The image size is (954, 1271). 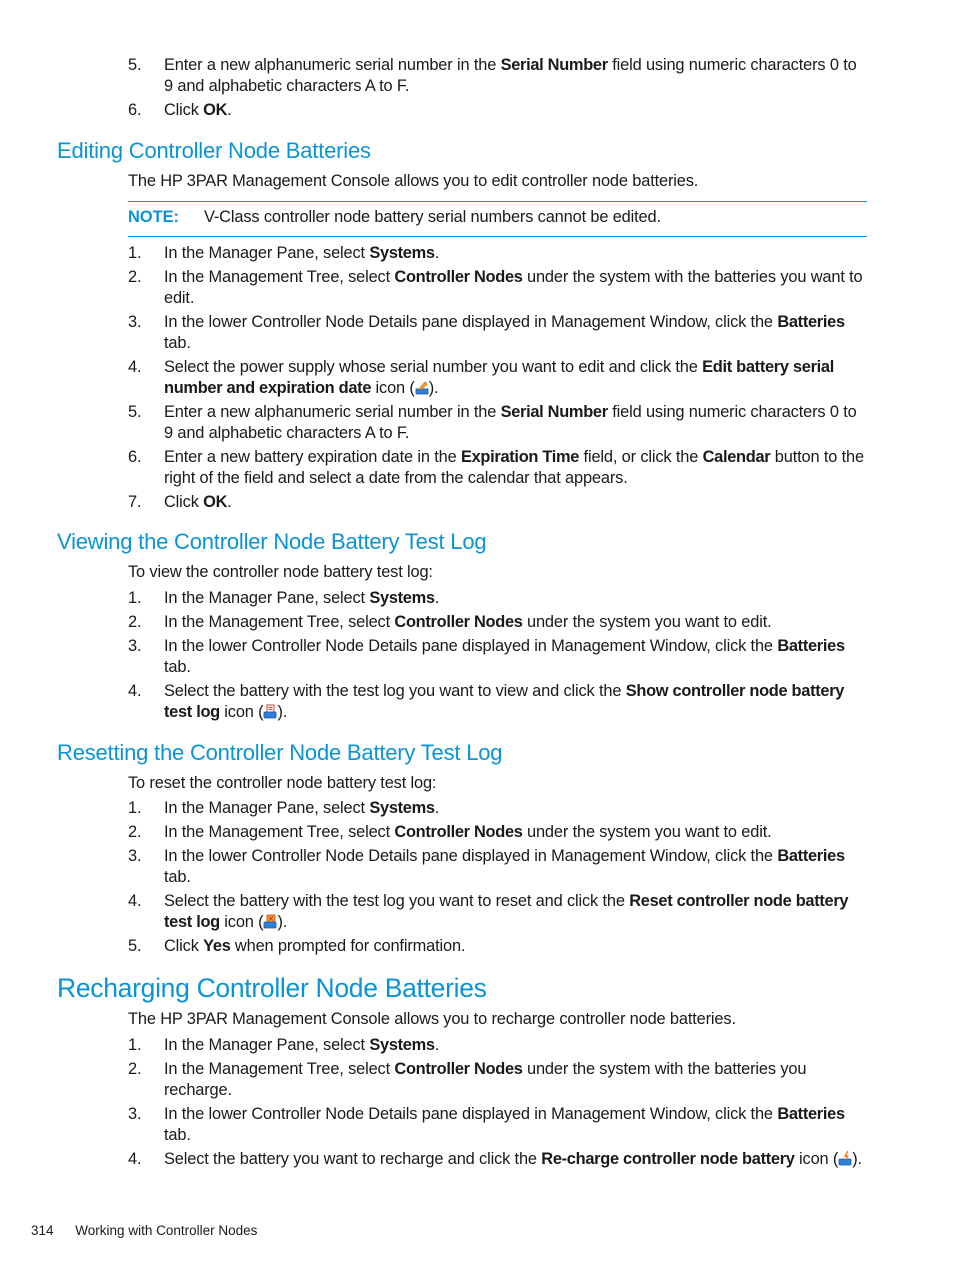 What do you see at coordinates (135, 502) in the screenshot?
I see `step-number: 7.` at bounding box center [135, 502].